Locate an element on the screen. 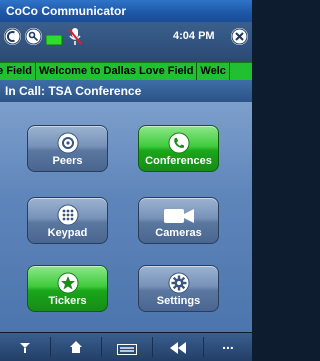 Image resolution: width=320 pixels, height=361 pixels. status-bar: 4:04 PM is located at coordinates (126, 42).